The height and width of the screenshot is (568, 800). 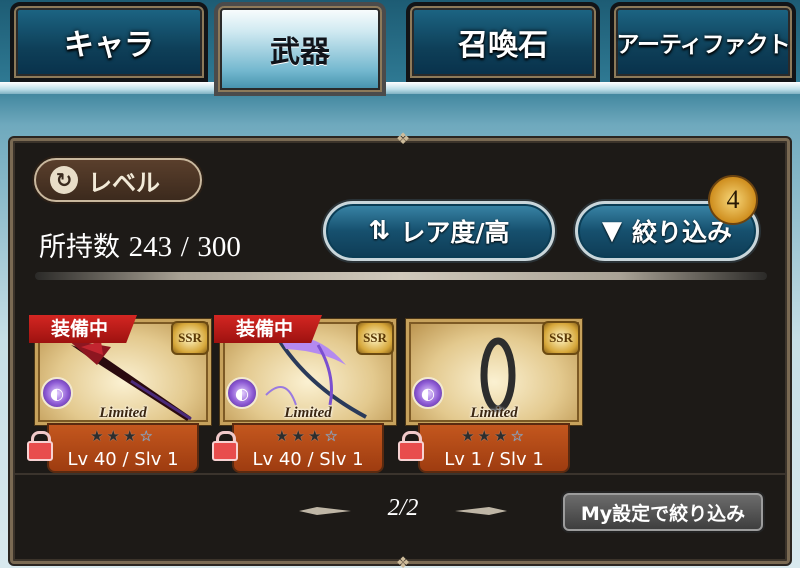 What do you see at coordinates (611, 231) in the screenshot?
I see `funnel-icon: ▼` at bounding box center [611, 231].